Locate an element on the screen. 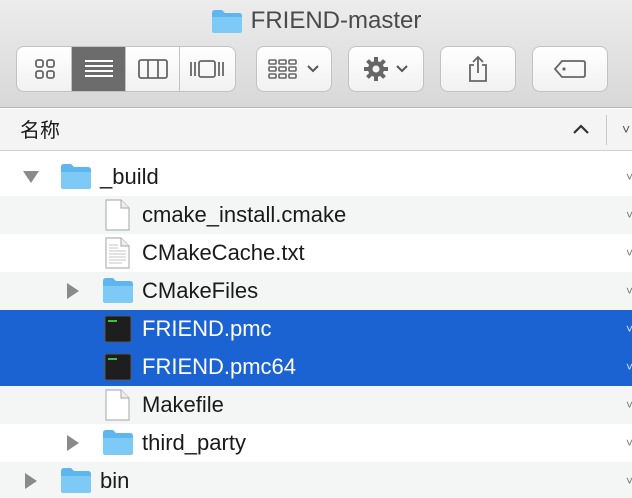 The width and height of the screenshot is (632, 498). gear-icon is located at coordinates (376, 69).